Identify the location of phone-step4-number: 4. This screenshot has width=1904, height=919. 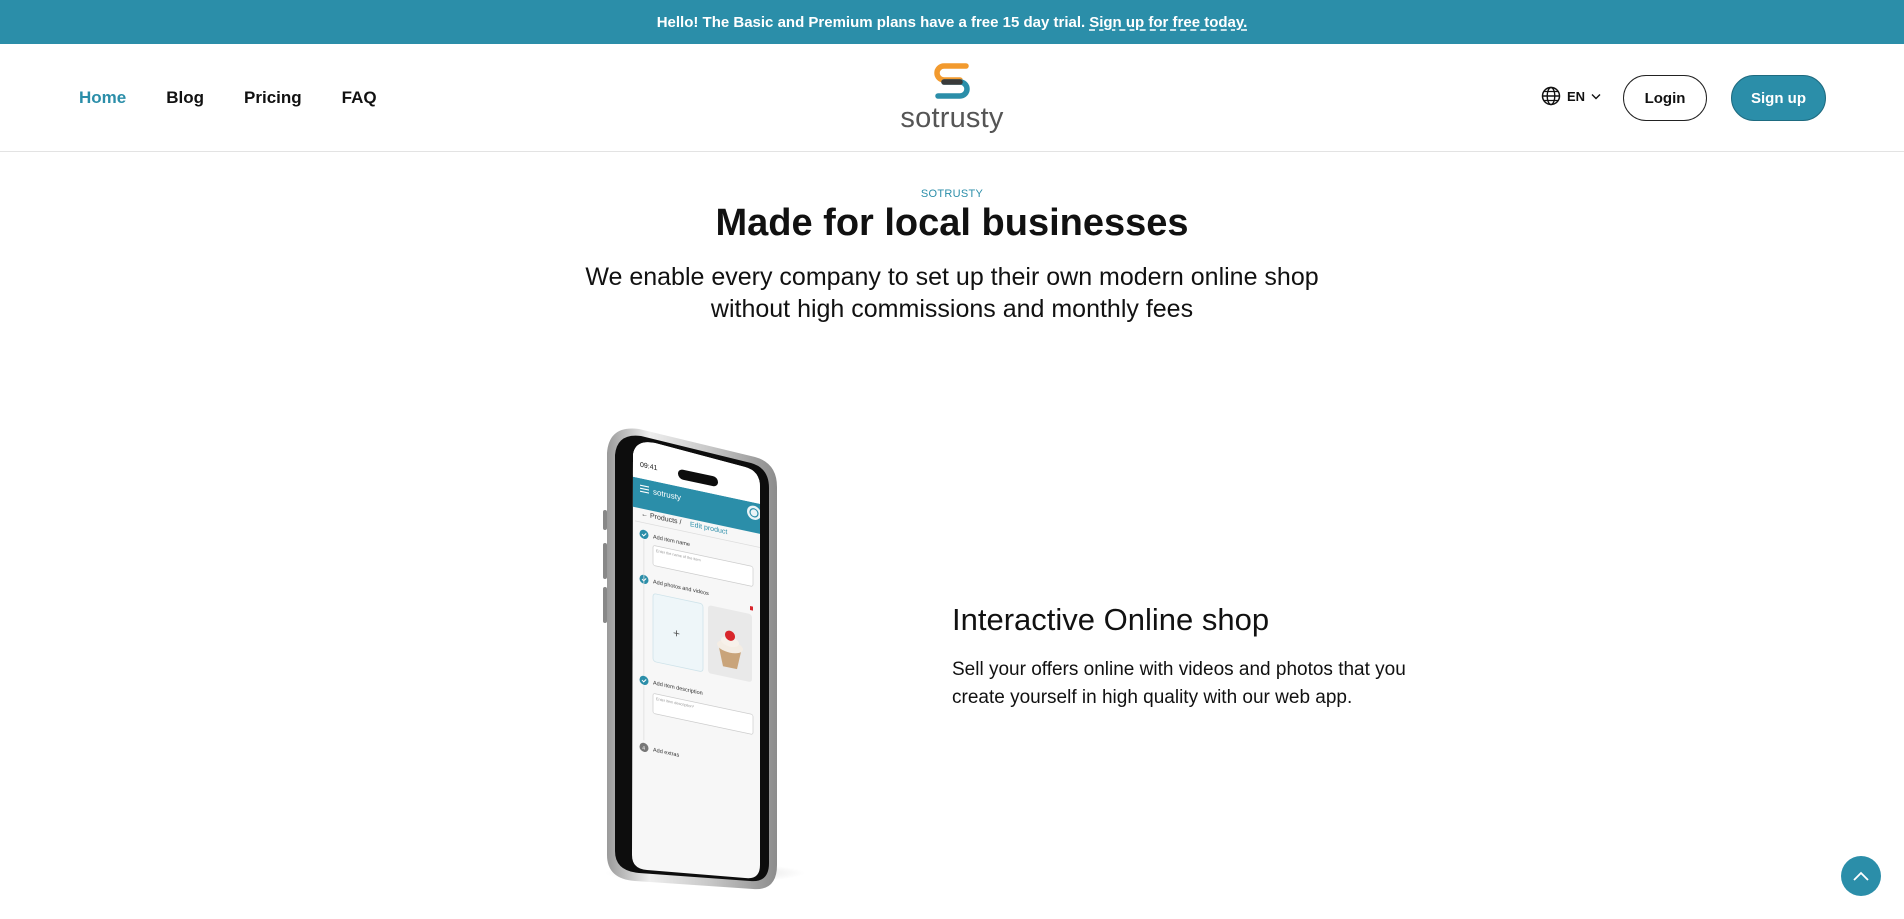
(643, 748).